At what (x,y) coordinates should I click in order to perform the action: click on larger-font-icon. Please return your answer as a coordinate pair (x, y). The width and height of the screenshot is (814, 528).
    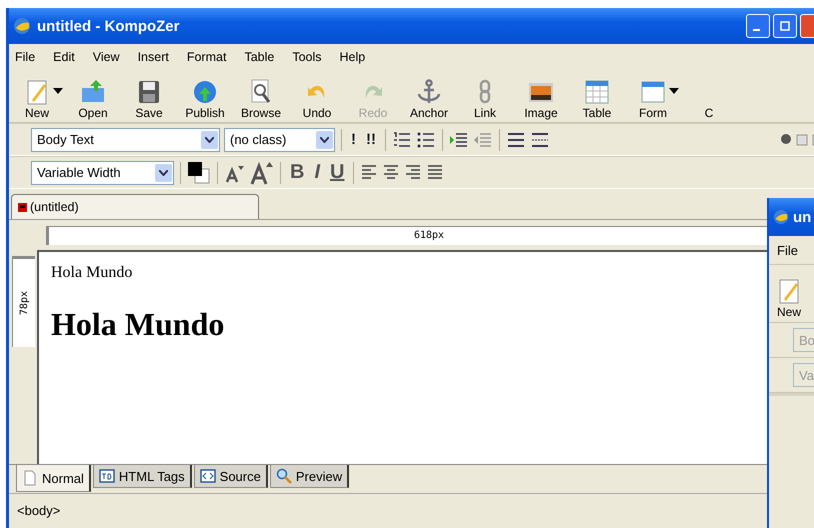
    Looking at the image, I should click on (262, 172).